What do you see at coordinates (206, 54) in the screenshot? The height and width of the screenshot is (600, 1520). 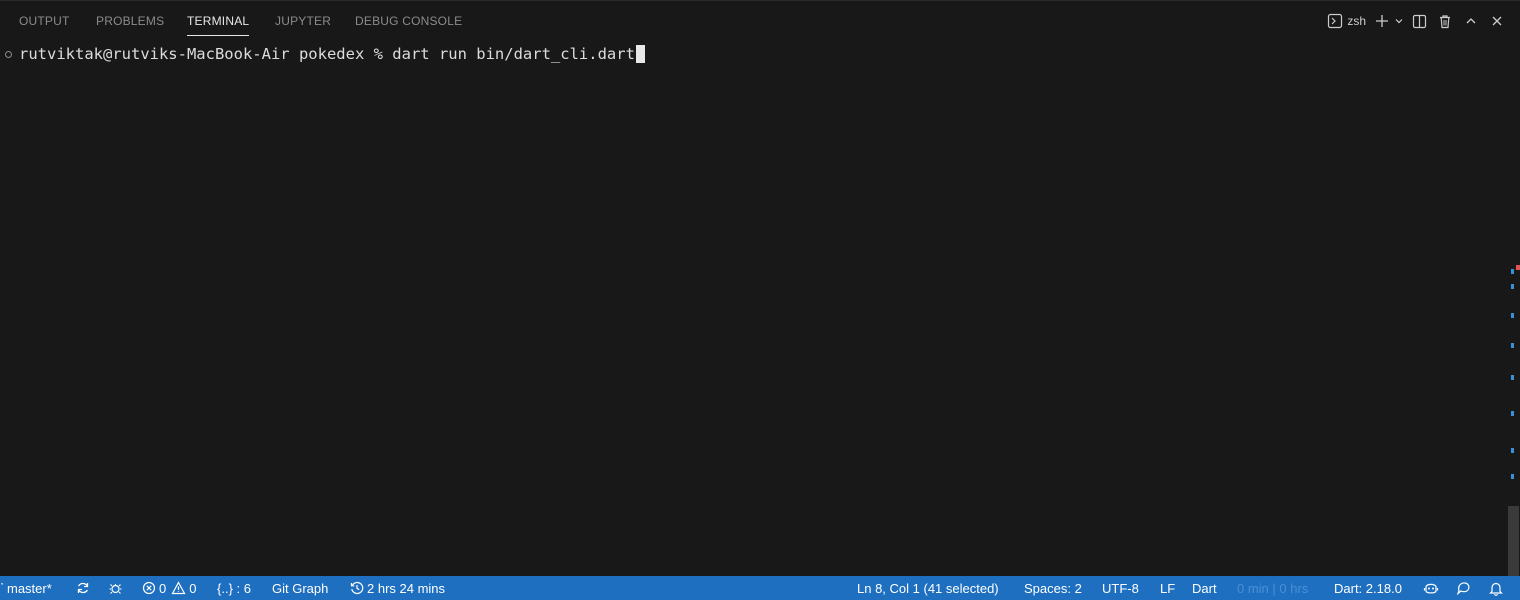 I see `terminal-prompt: rutviktak@rutviks-MacBook-Air pokedex %` at bounding box center [206, 54].